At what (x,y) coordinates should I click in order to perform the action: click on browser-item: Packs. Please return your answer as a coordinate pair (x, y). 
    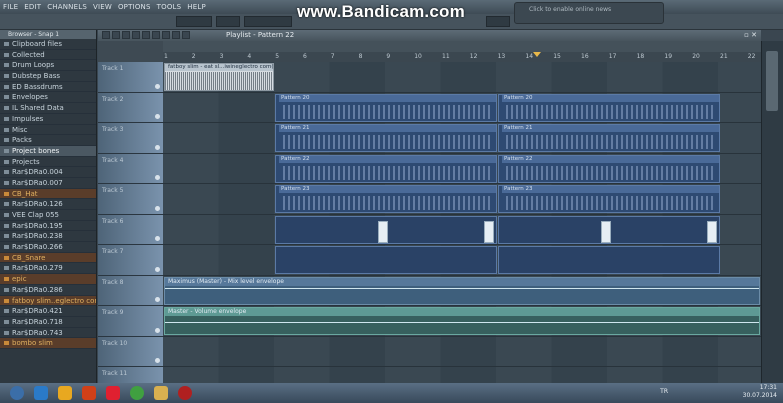
    Looking at the image, I should click on (48, 140).